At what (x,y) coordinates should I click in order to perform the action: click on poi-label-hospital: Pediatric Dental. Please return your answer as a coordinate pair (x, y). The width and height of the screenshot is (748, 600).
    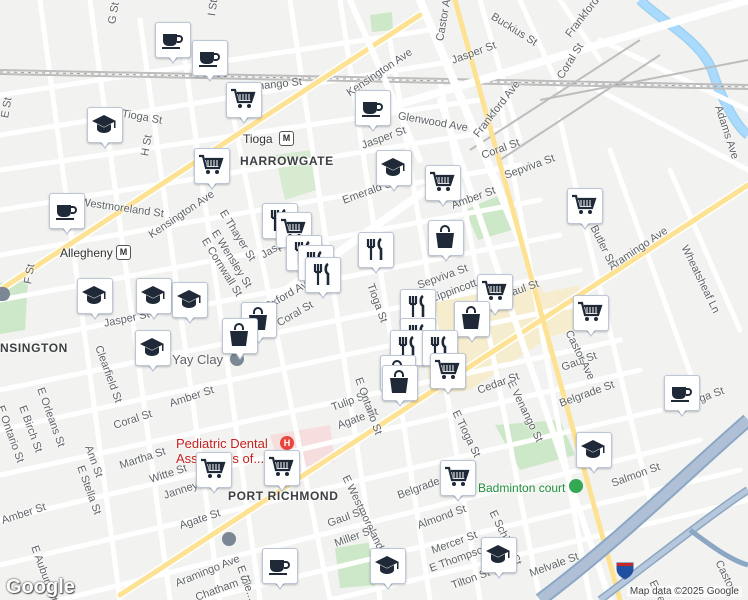
    Looking at the image, I should click on (222, 443).